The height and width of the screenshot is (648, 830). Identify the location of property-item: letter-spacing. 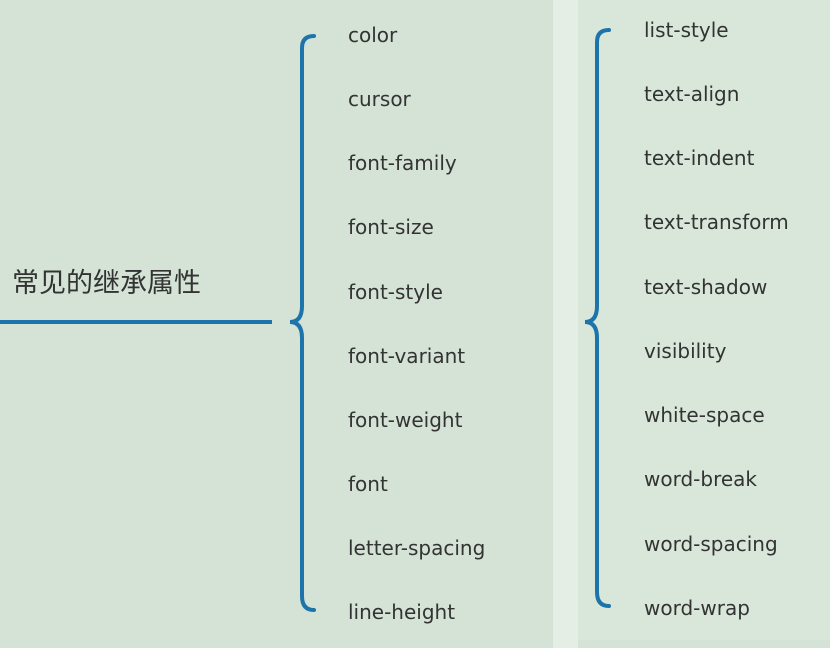
(417, 548).